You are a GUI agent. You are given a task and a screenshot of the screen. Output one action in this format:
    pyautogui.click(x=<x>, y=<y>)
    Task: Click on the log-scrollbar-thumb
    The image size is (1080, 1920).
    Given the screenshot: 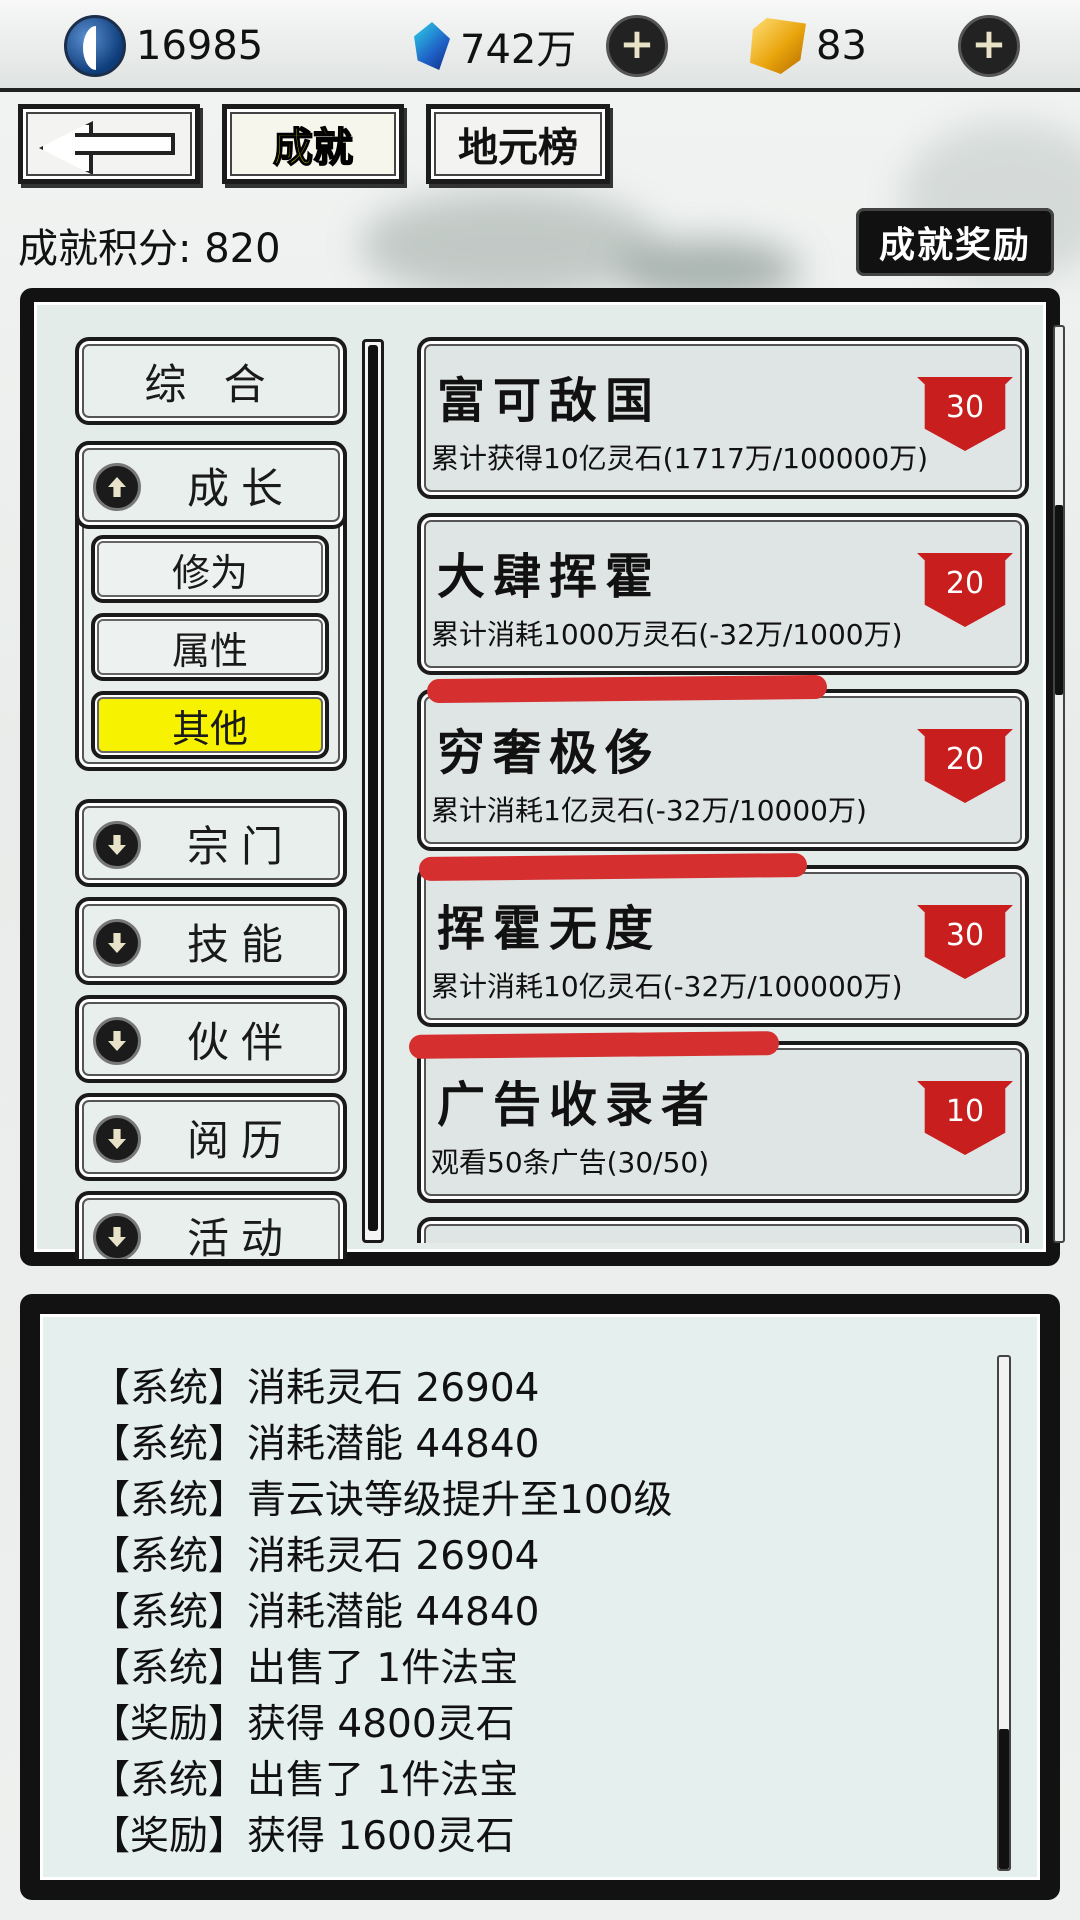 What is the action you would take?
    pyautogui.click(x=1004, y=1799)
    